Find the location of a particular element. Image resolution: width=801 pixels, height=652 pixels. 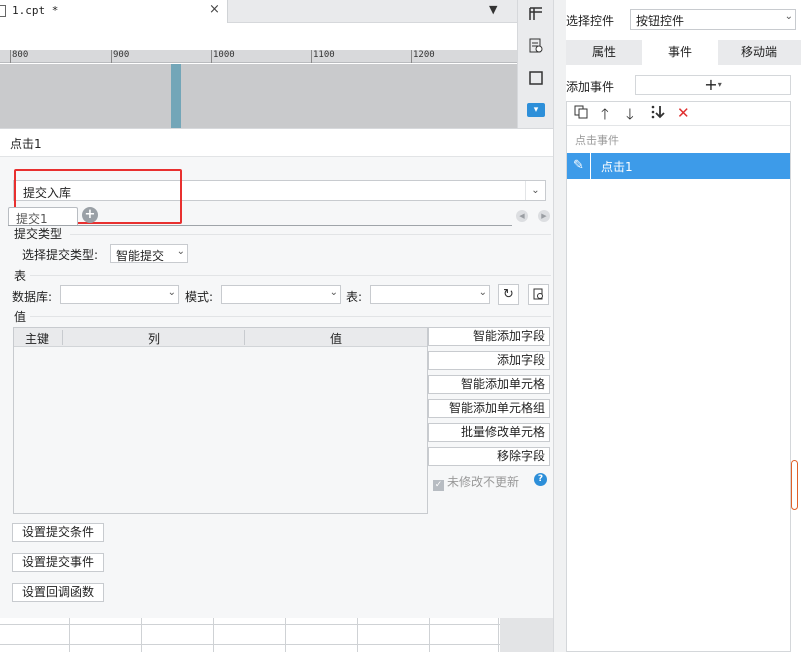

smart-add-field-button: 智能添加字段 is located at coordinates (489, 336).